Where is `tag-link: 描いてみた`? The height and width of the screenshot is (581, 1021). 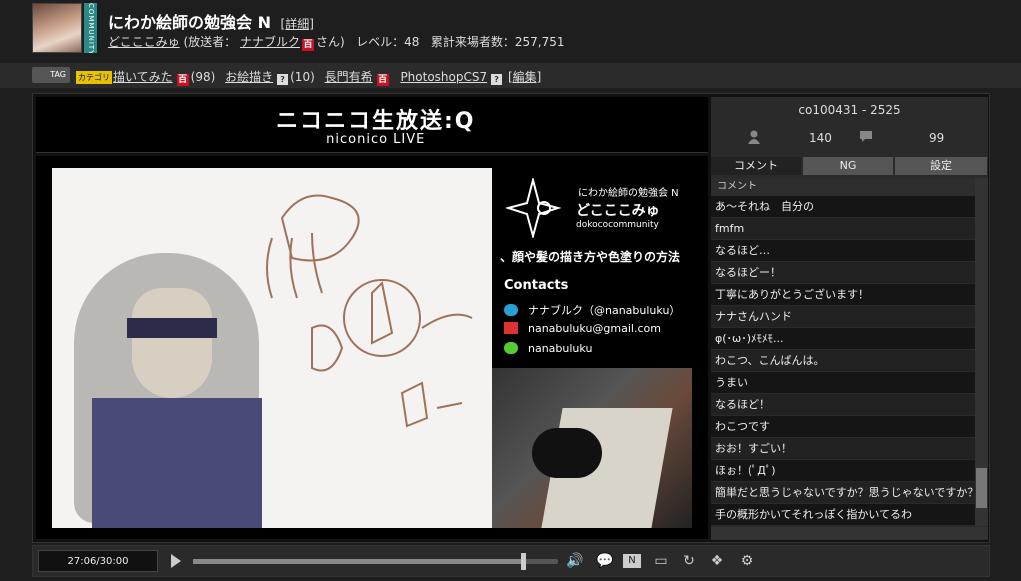
tag-link: 描いてみた is located at coordinates (143, 77).